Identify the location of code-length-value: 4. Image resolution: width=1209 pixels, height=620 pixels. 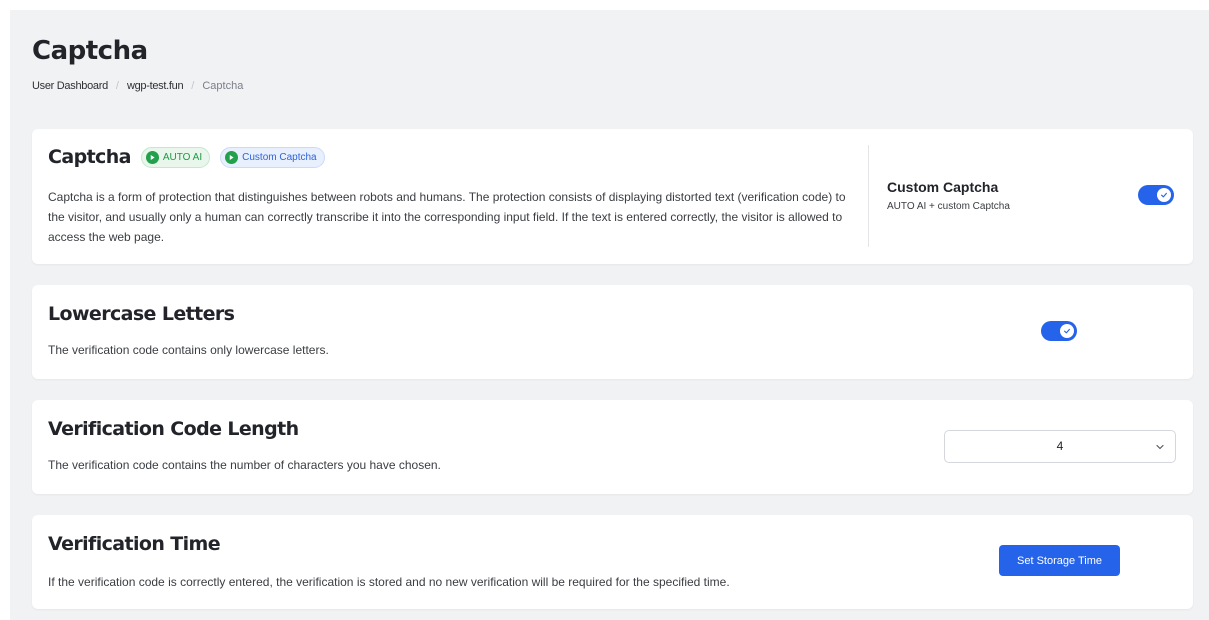
(1060, 446).